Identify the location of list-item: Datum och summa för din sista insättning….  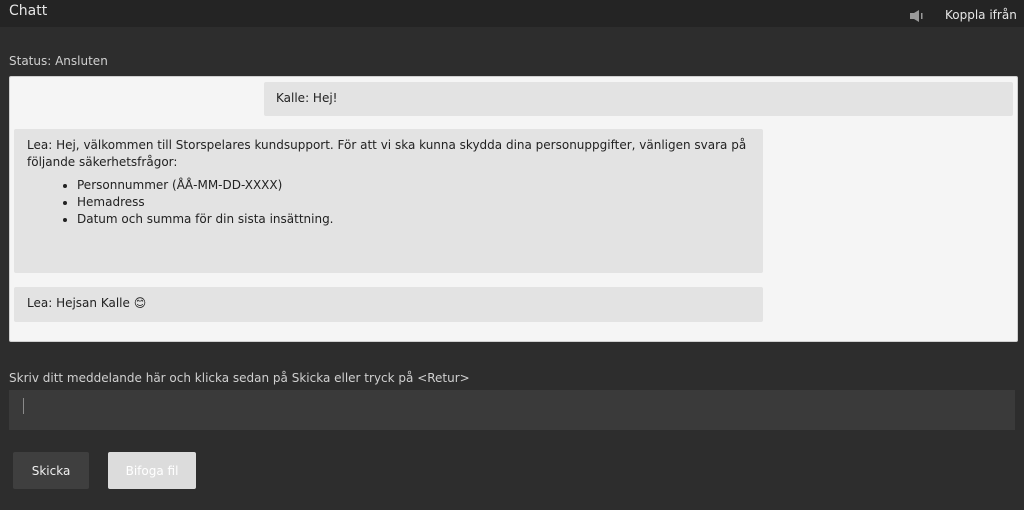
(413, 219).